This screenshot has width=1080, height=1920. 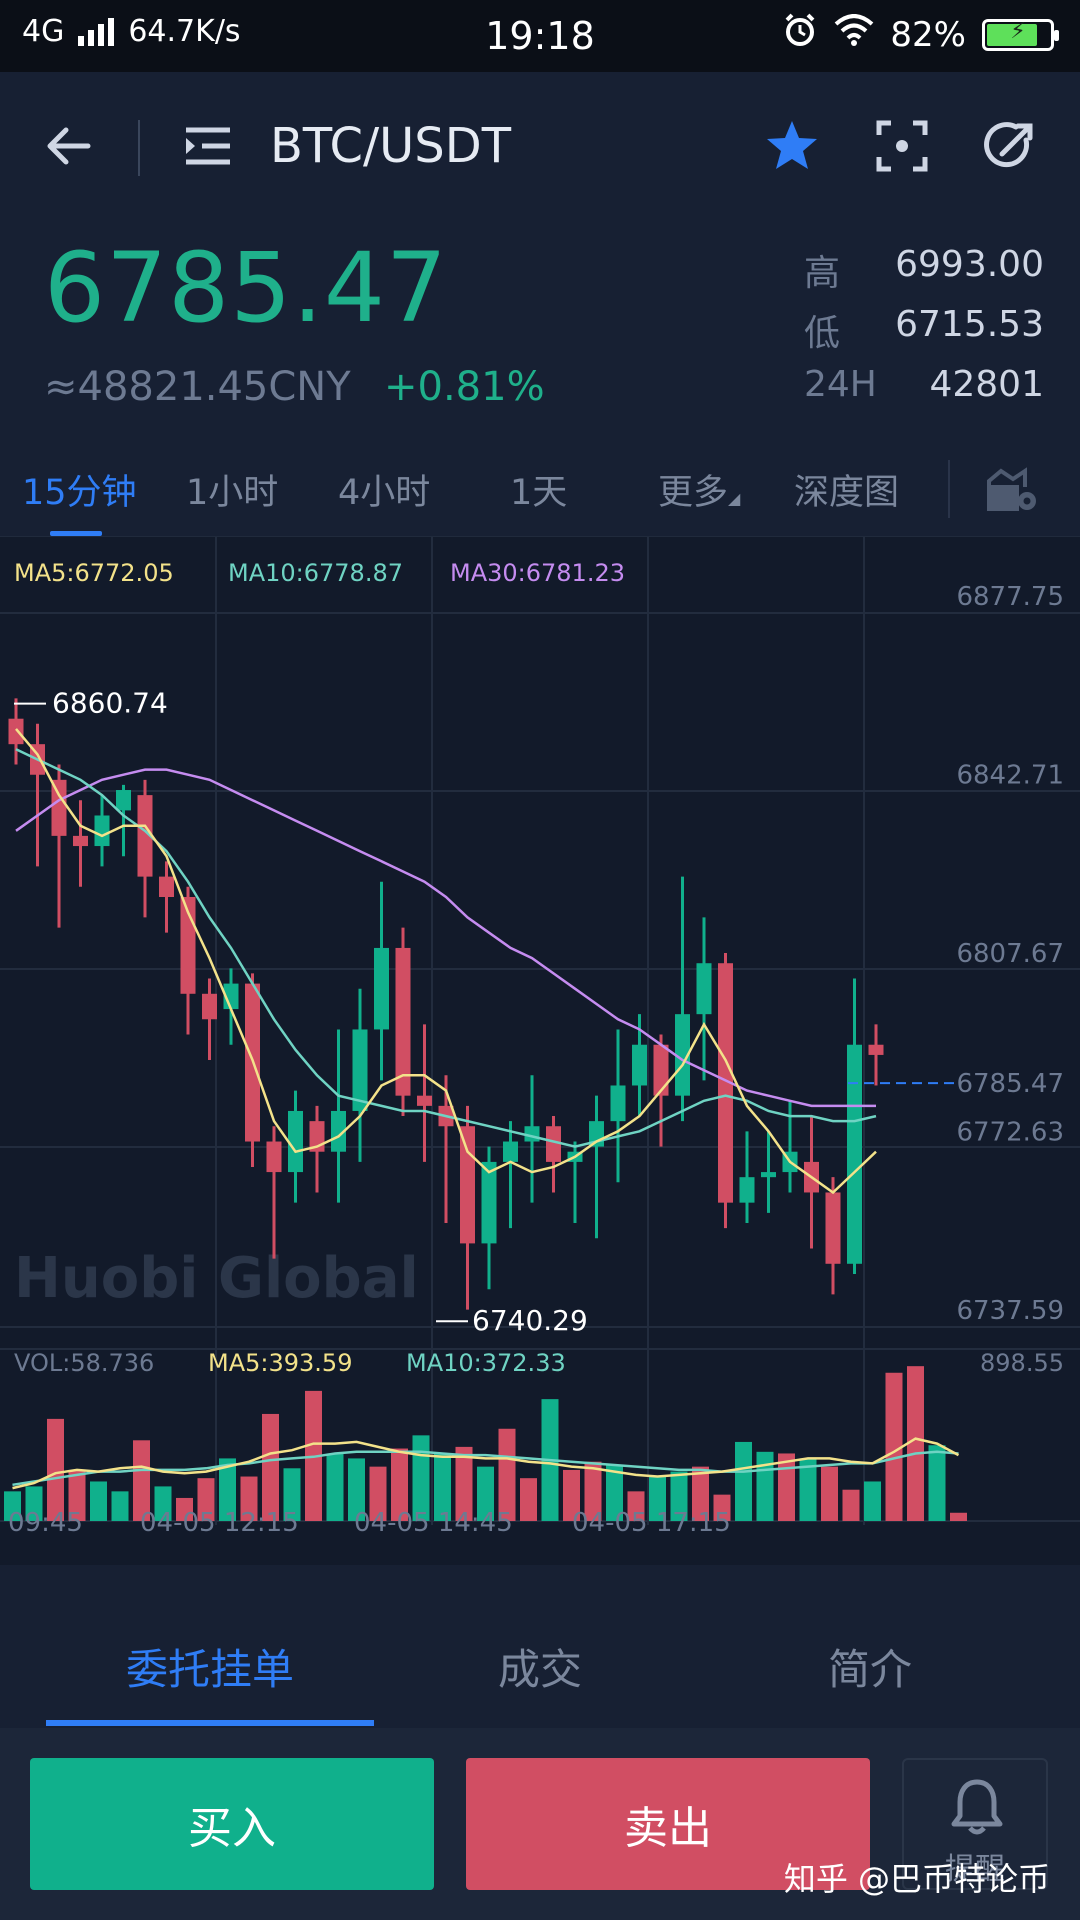 What do you see at coordinates (1010, 1084) in the screenshot?
I see `current-price-label: 6785.47` at bounding box center [1010, 1084].